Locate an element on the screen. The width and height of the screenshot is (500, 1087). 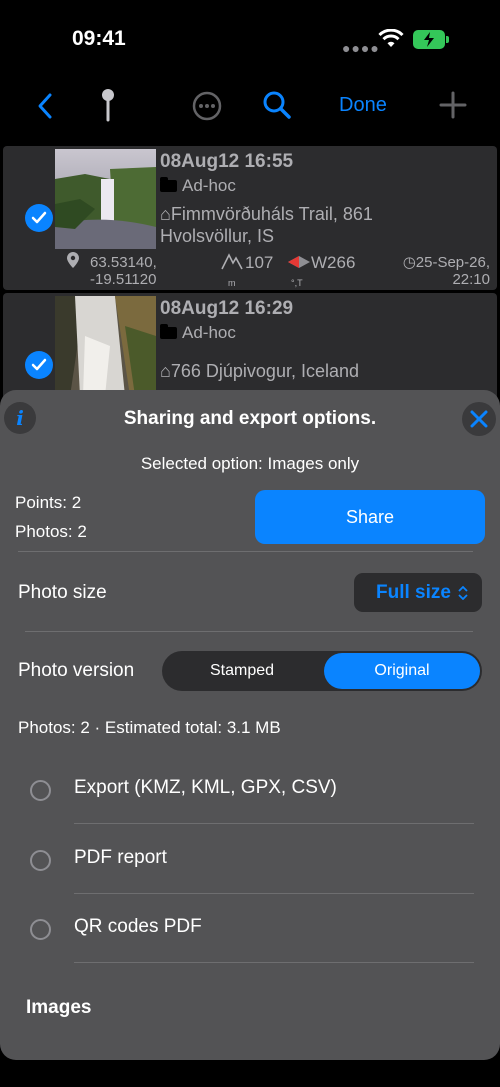
selected-option-text: Selected option: Images only is located at coordinates (250, 463).